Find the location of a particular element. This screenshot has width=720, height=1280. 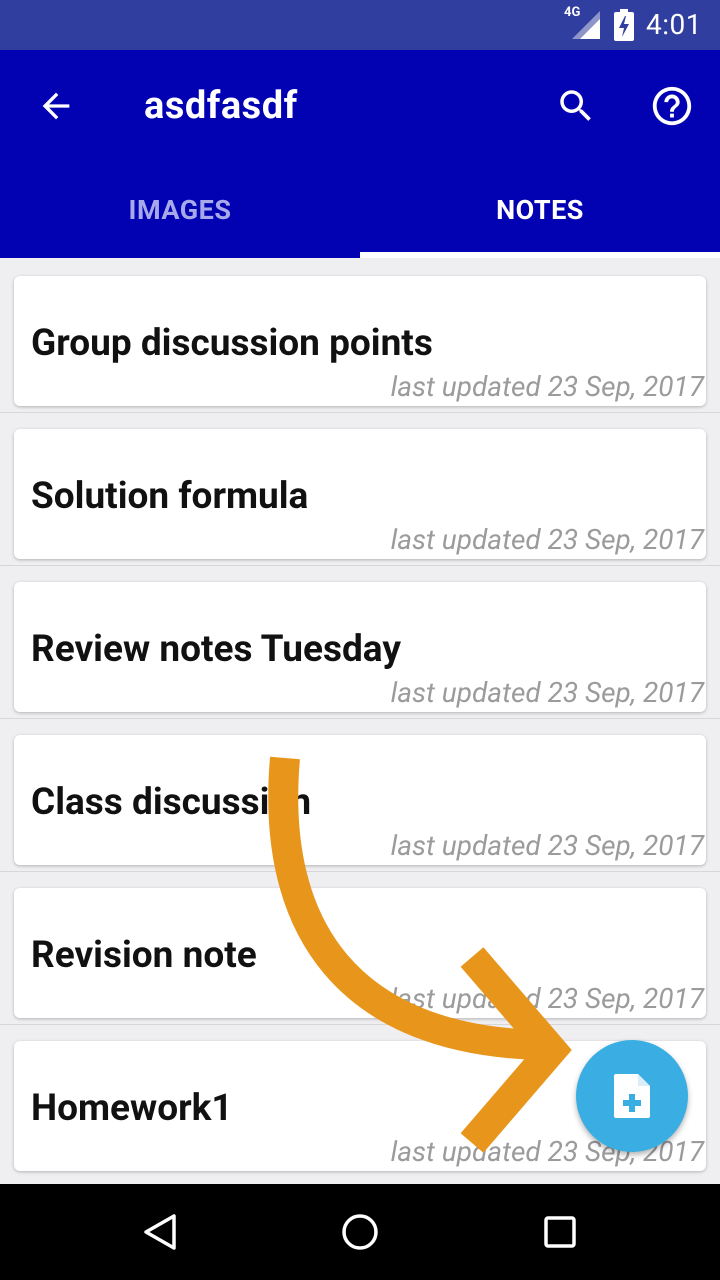

page-title: asdfasdf is located at coordinates (221, 106).